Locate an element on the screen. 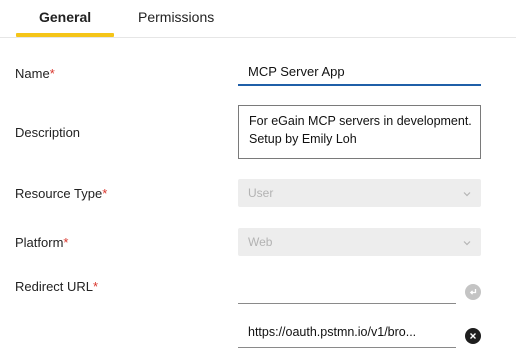 This screenshot has width=516, height=361. tab-bar: General Permissions is located at coordinates (258, 19).